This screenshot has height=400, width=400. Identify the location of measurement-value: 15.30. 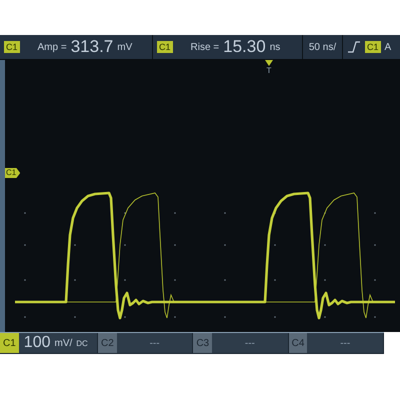
(244, 47).